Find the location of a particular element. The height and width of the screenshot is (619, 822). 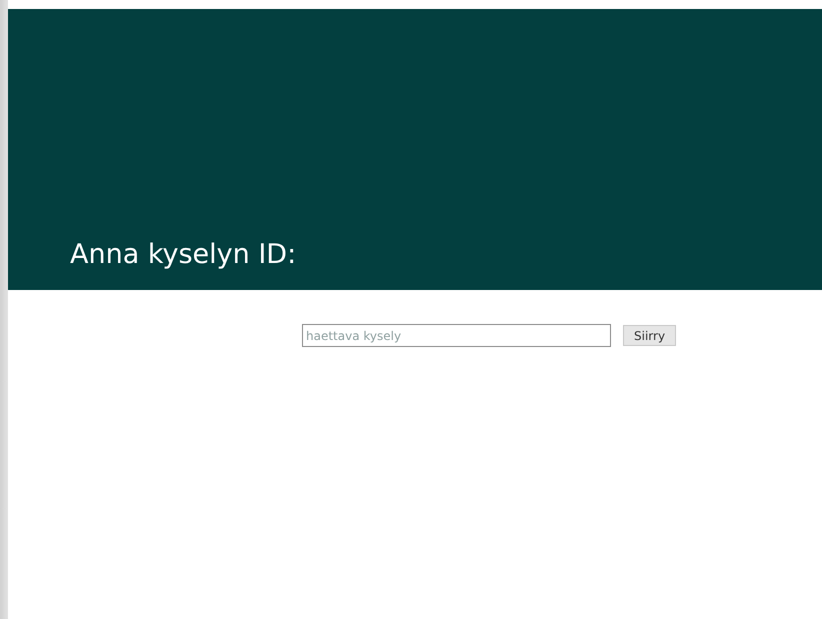

go-button: Siirry is located at coordinates (649, 335).